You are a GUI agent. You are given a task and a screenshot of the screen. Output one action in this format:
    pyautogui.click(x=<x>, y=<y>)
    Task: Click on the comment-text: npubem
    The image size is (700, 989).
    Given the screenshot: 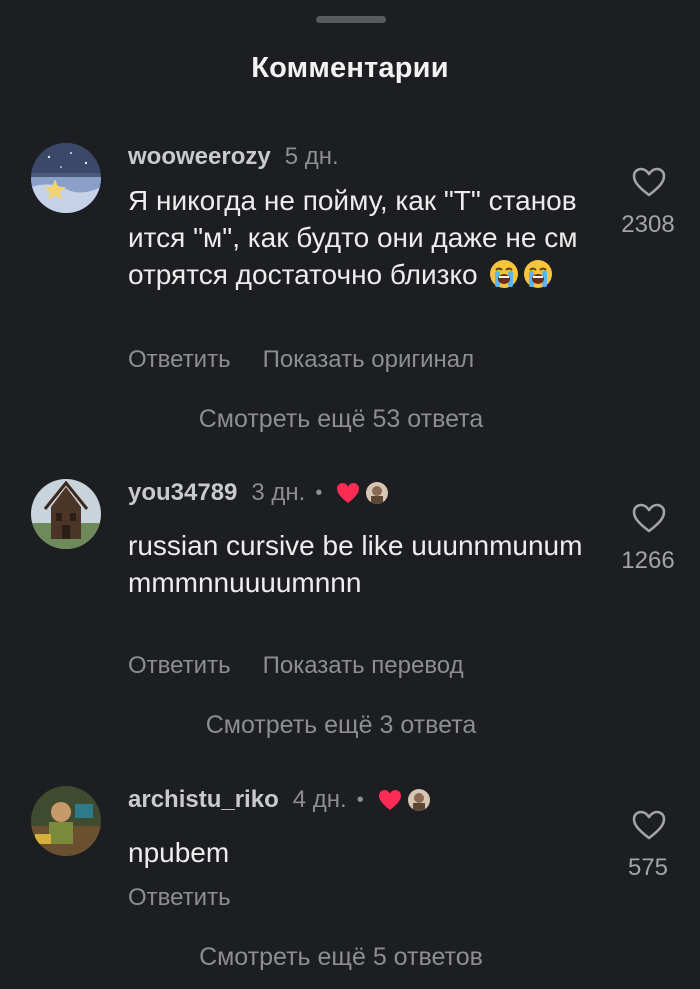 What is the action you would take?
    pyautogui.click(x=179, y=852)
    